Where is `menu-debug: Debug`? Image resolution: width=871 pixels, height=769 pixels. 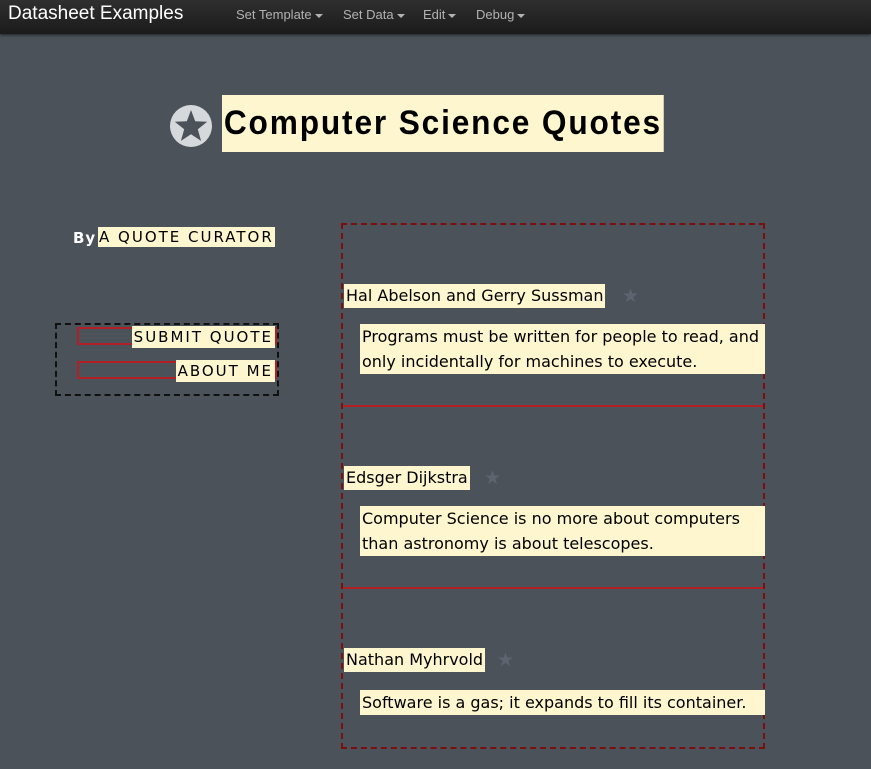 menu-debug: Debug is located at coordinates (501, 14).